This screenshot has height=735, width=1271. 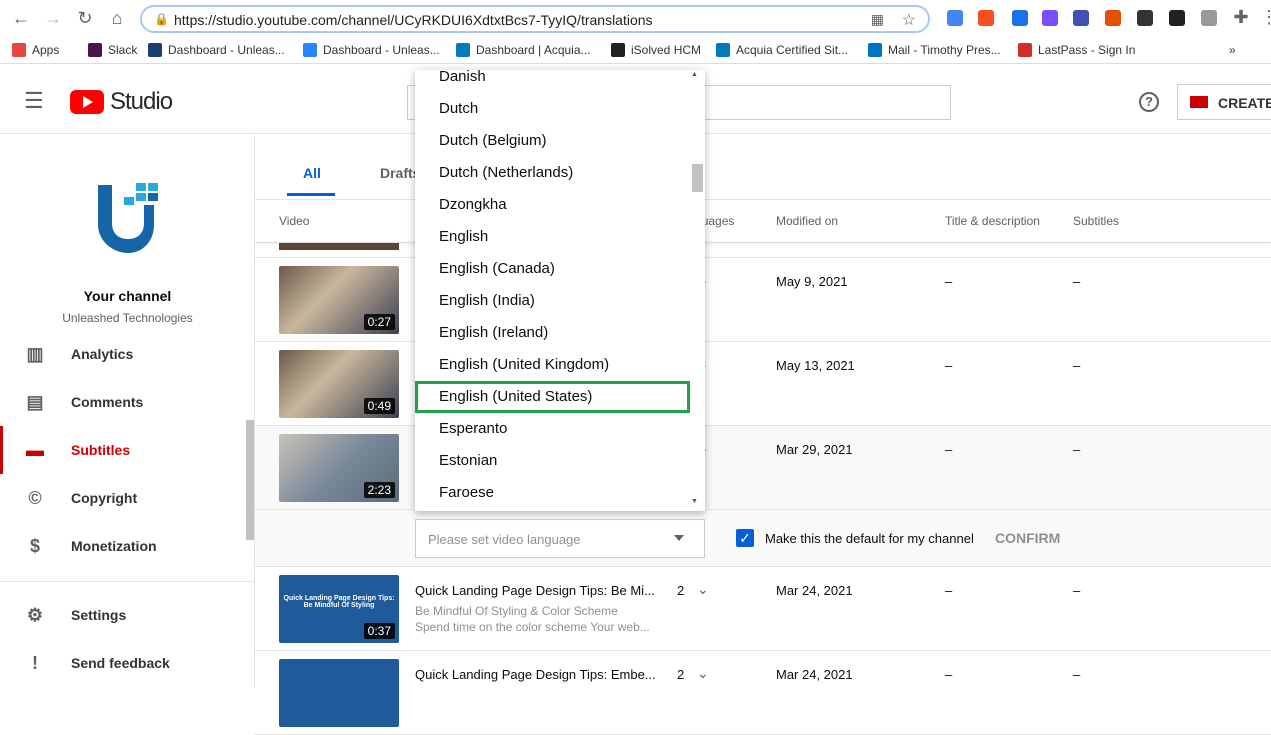 I want to click on language-option: English (United Kingdom), so click(x=552, y=365).